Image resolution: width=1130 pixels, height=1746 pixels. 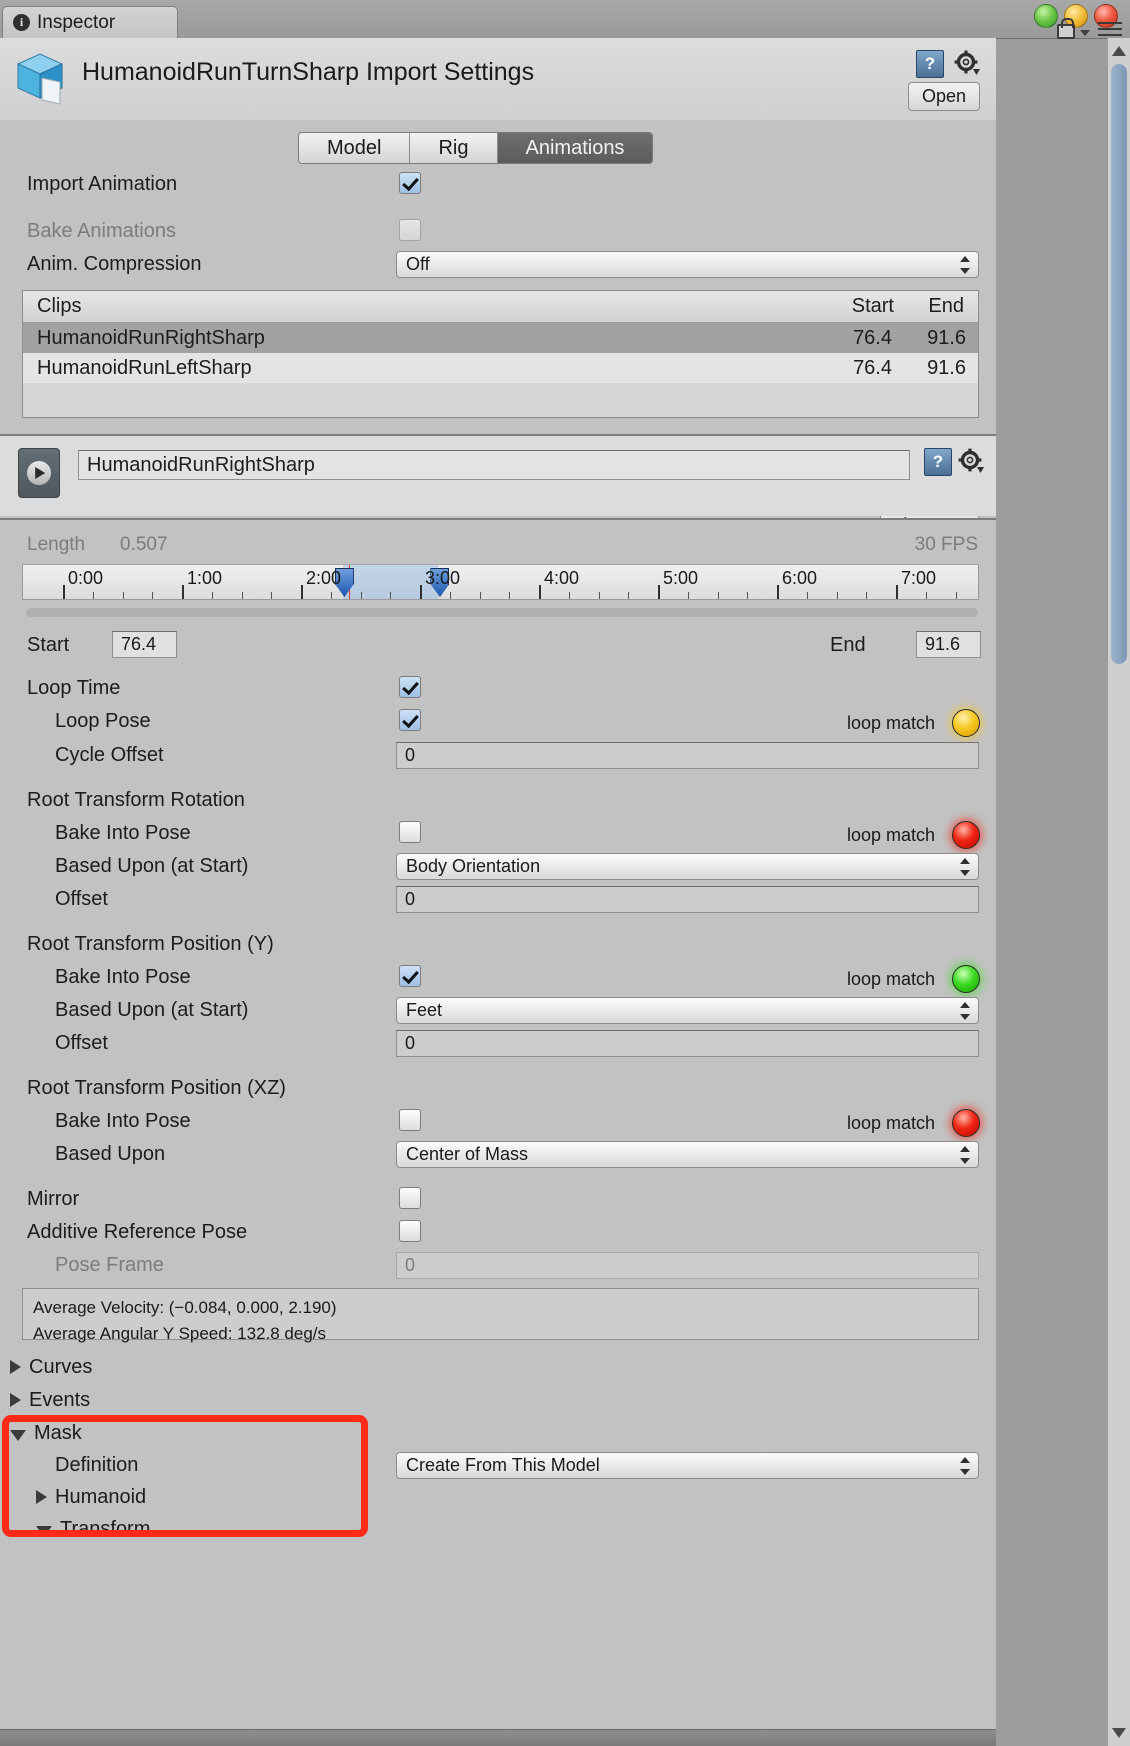 I want to click on definition-dropdown: Create From This Model, so click(x=687, y=1465).